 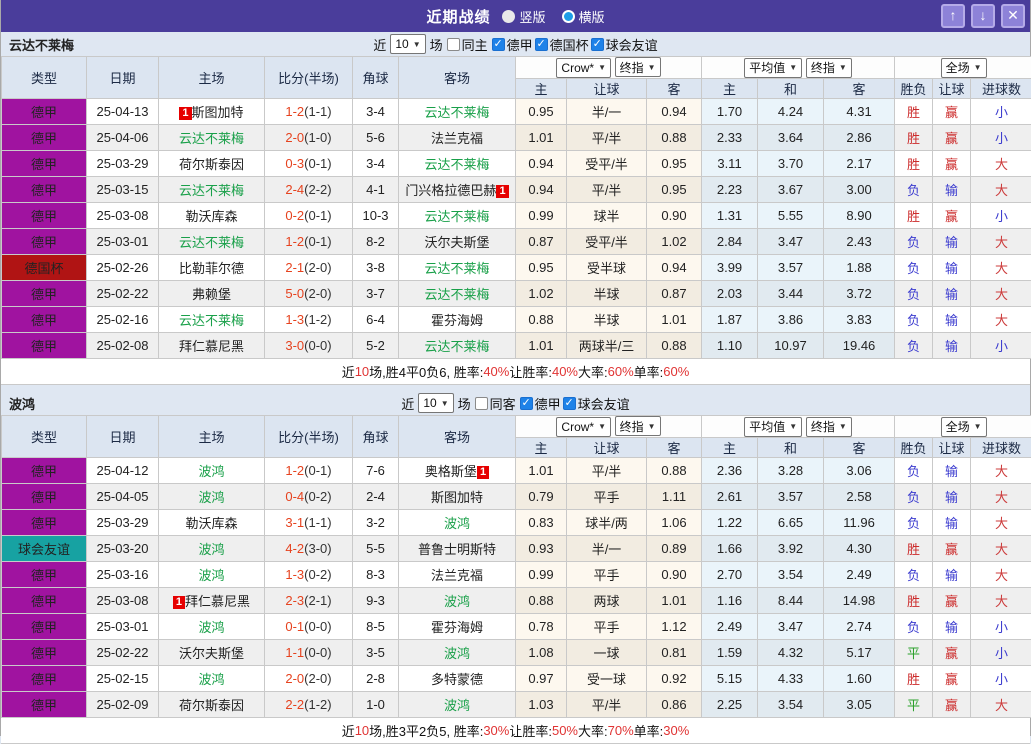 I want to click on handicap-line: 平/半, so click(x=607, y=190).